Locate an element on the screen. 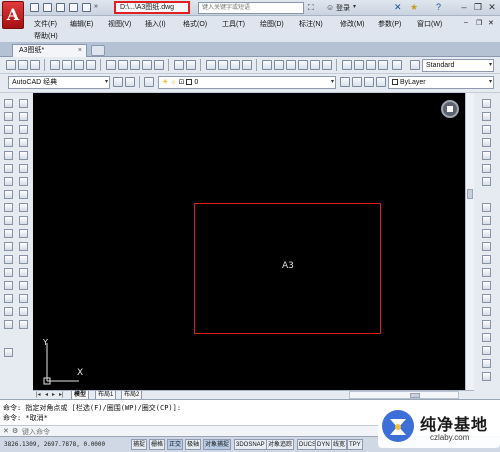 The height and width of the screenshot is (452, 500). aligned-dim-icon is located at coordinates (486, 116).